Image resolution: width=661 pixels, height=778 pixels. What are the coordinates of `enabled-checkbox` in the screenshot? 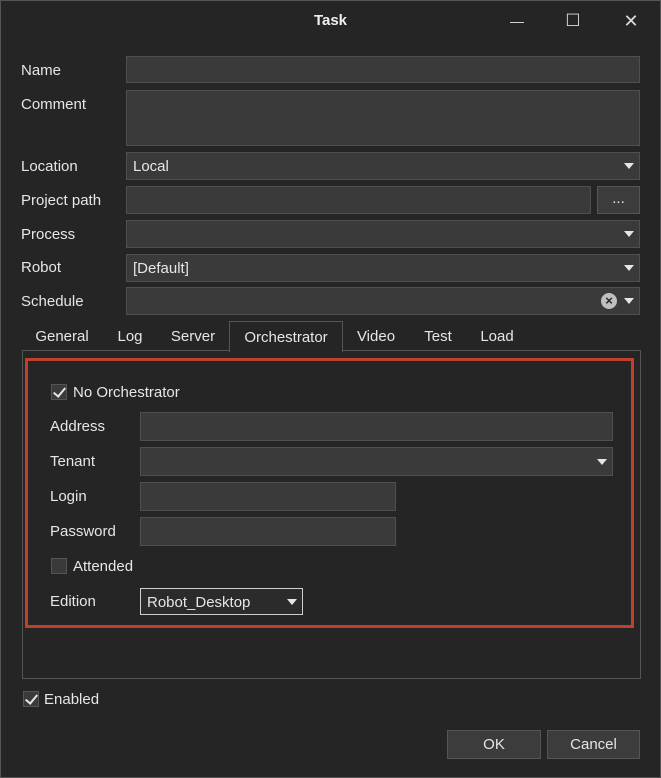 It's located at (31, 699).